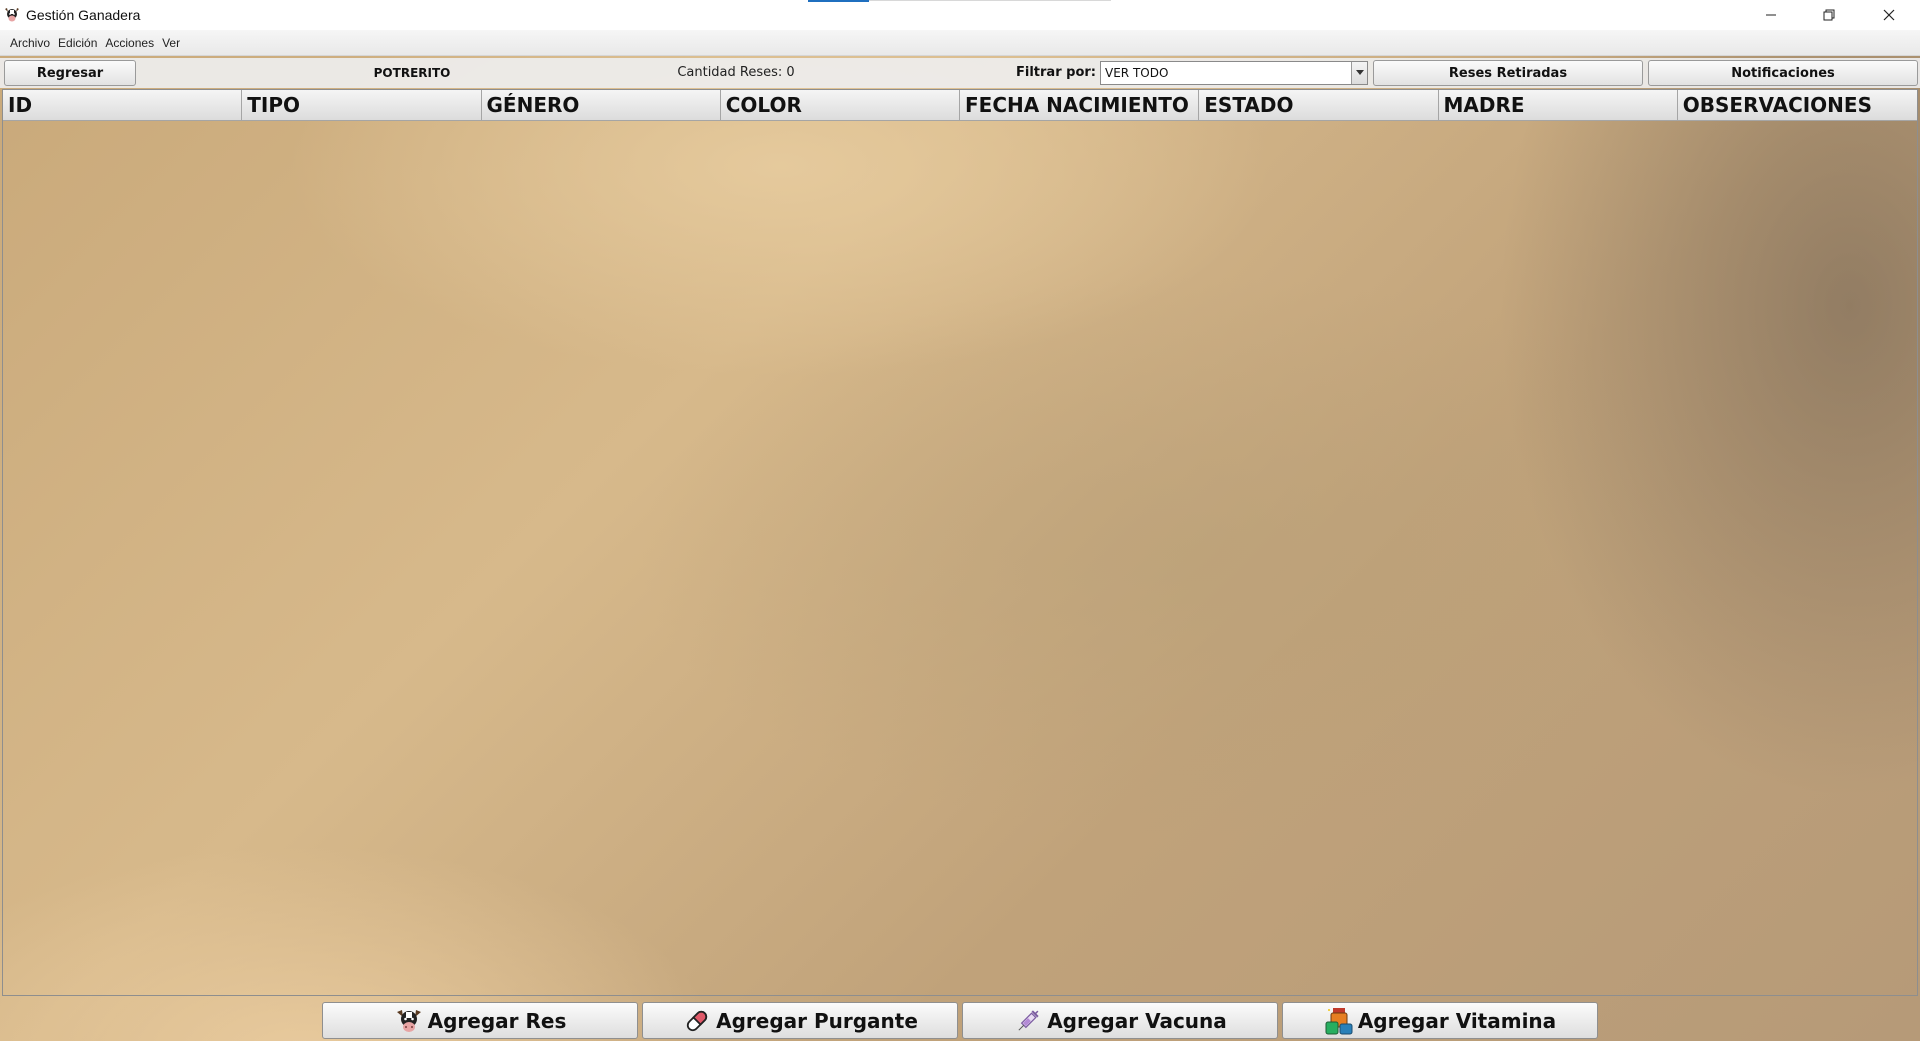 The width and height of the screenshot is (1920, 1041). Describe the element at coordinates (736, 72) in the screenshot. I see `cattle-count: Cantidad Reses: 0` at that location.